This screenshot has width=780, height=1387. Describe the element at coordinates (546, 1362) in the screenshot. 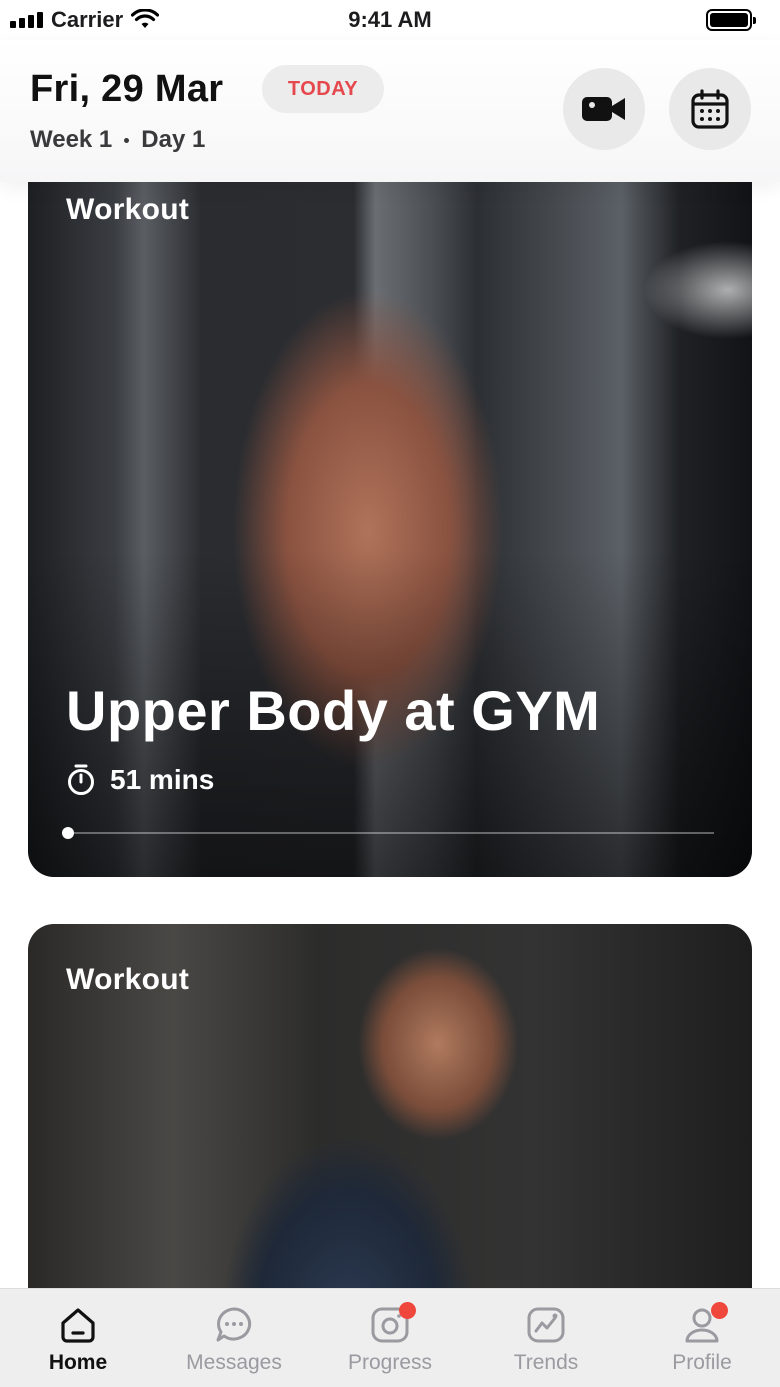

I see `tab-label: Trends` at that location.